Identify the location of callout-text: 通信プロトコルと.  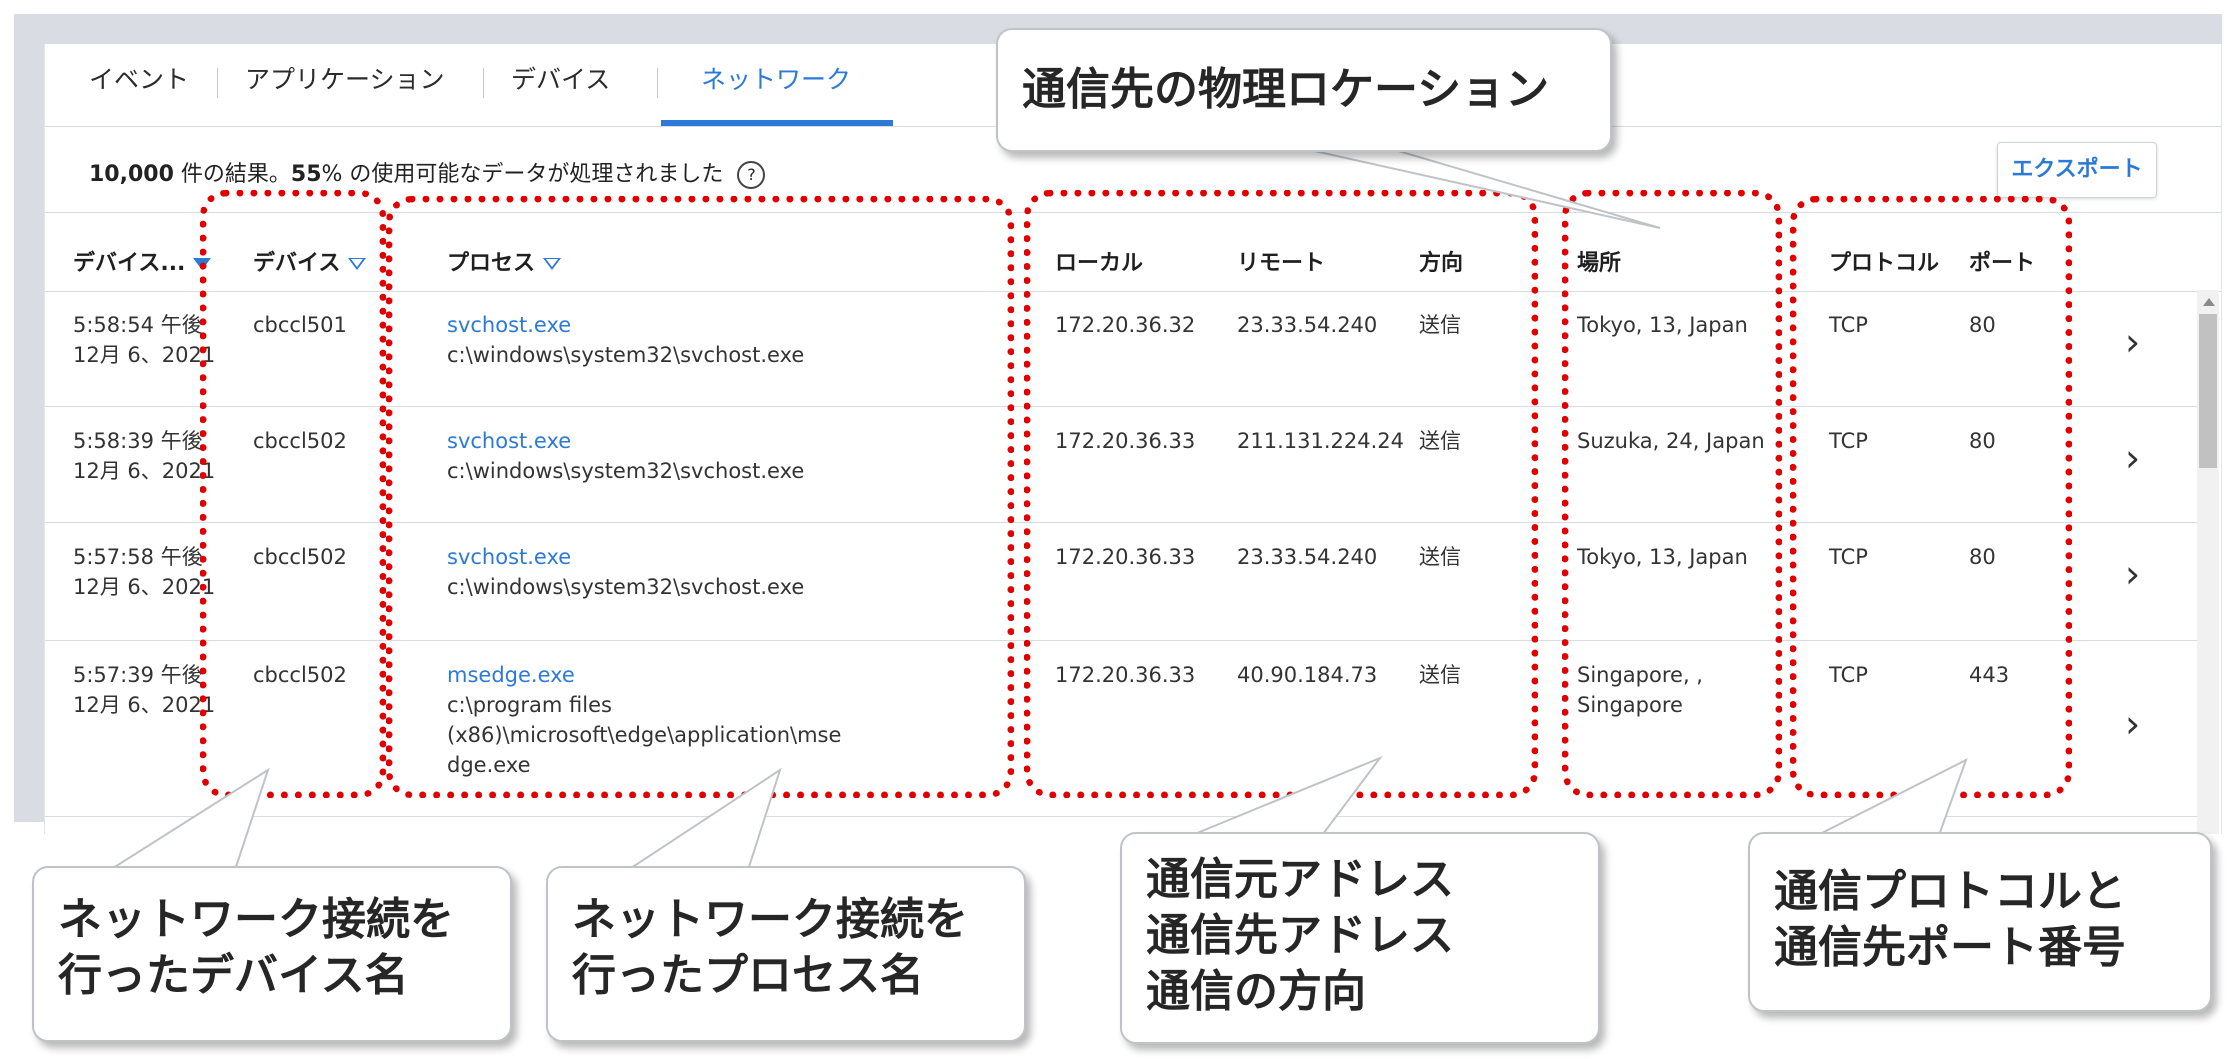
(1950, 891).